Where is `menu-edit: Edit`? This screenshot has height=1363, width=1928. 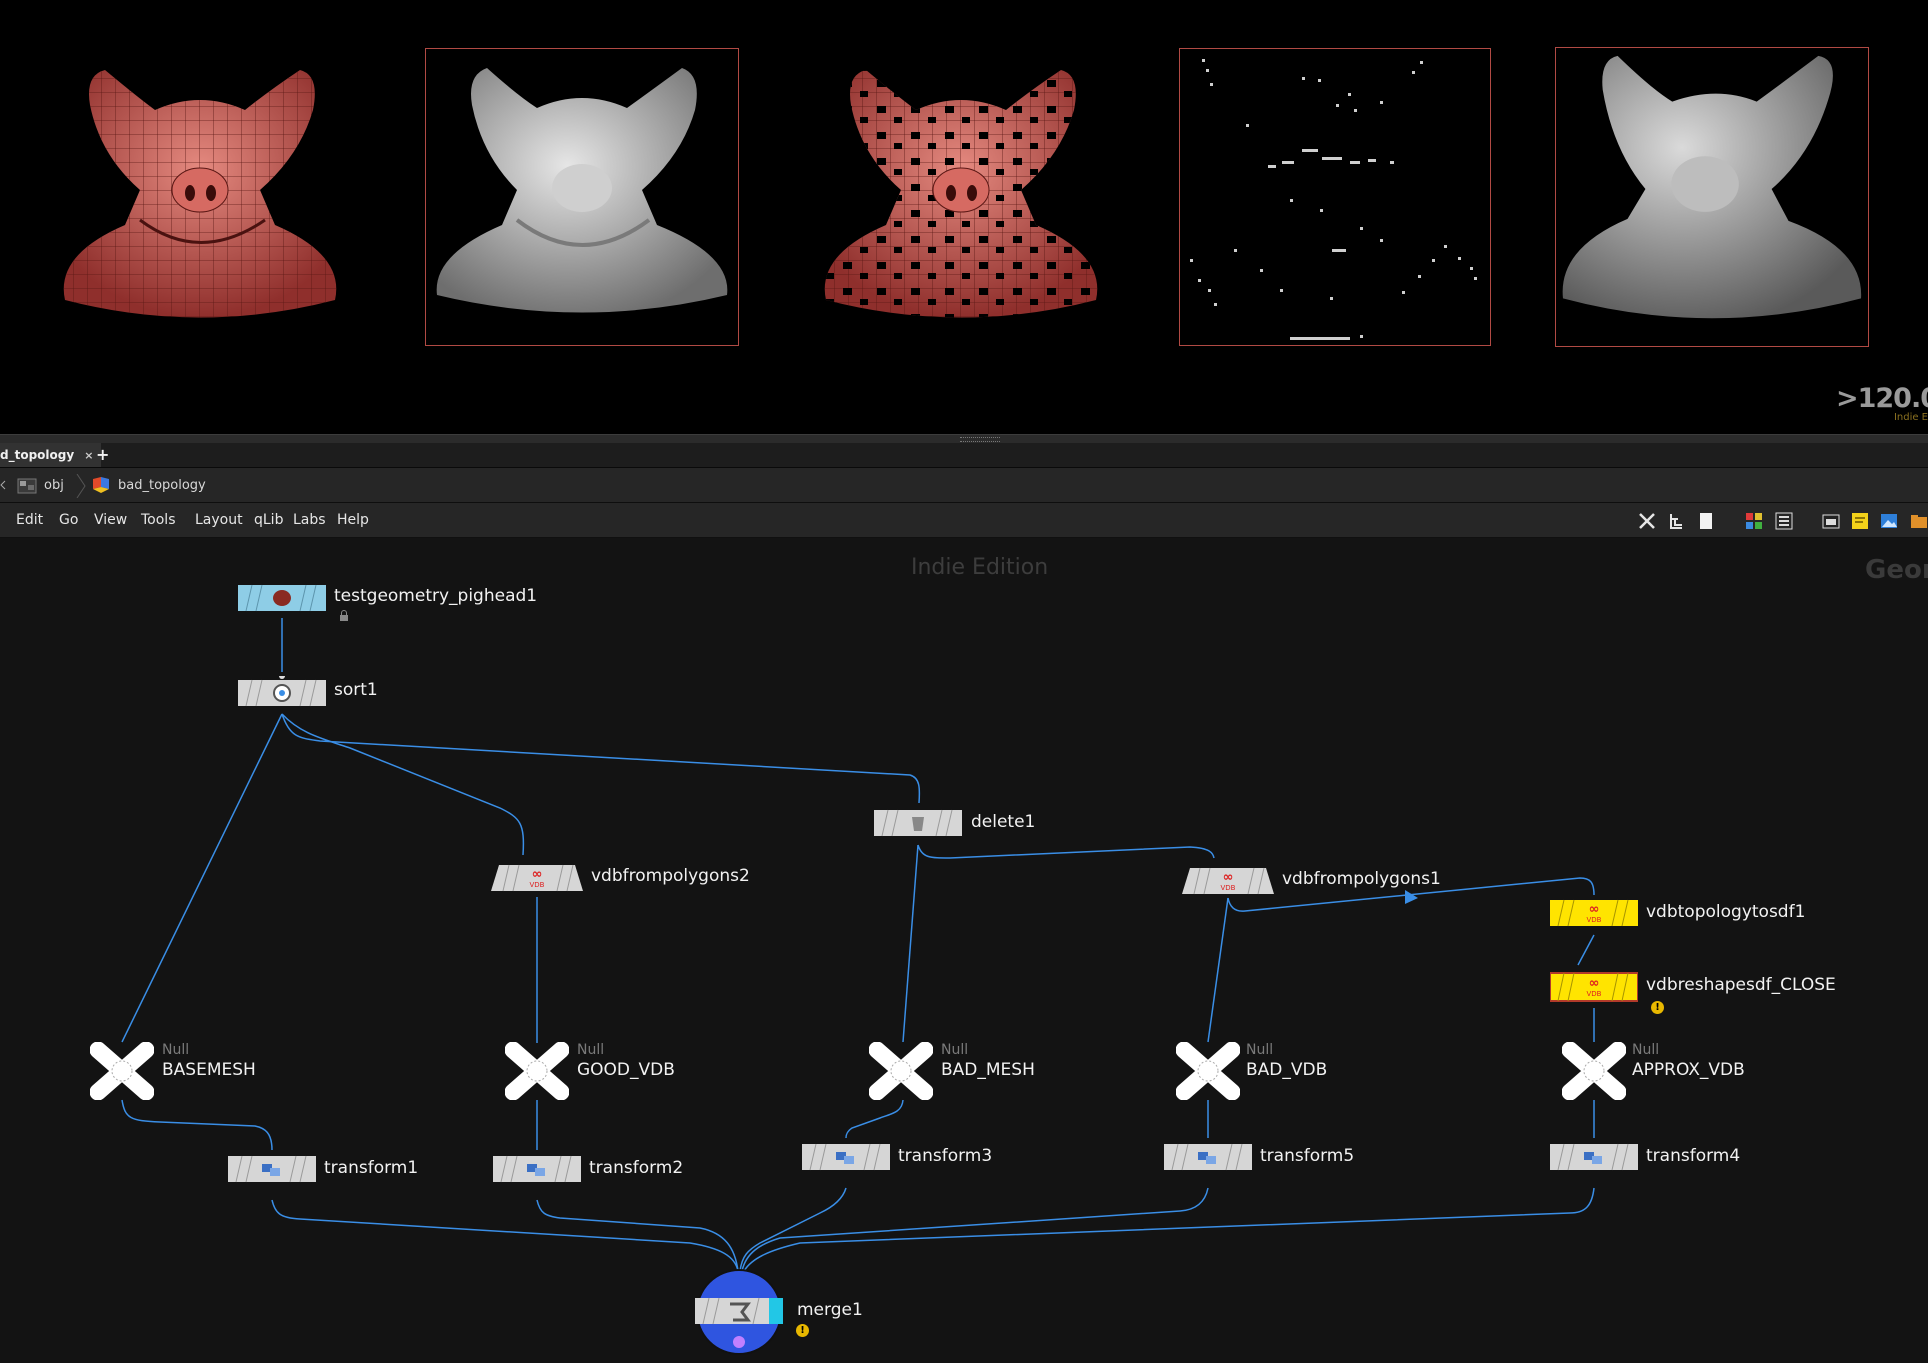
menu-edit: Edit is located at coordinates (29, 520).